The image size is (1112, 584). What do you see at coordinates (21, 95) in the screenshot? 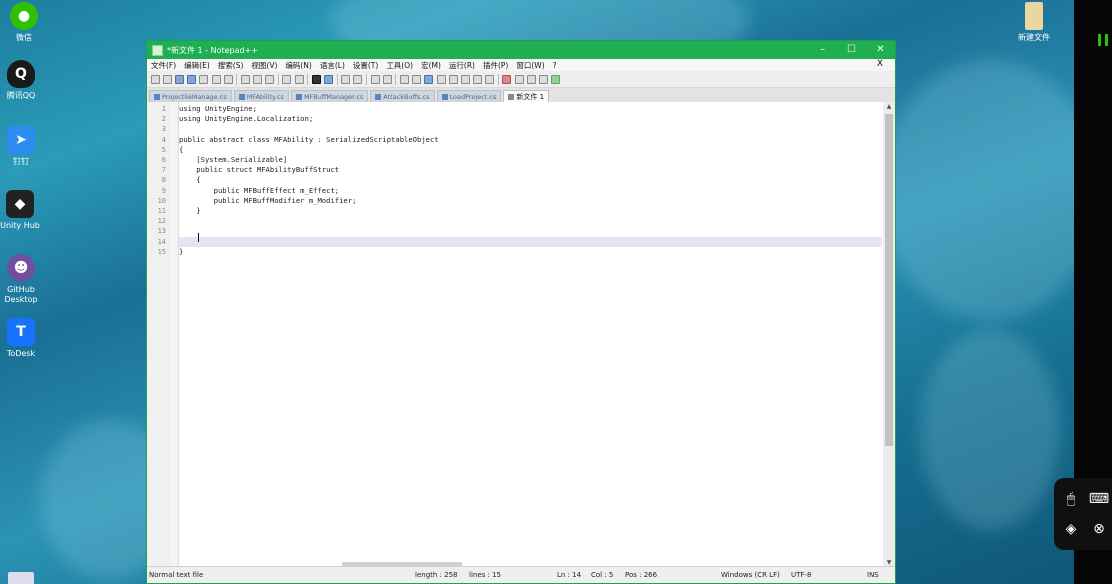
I see `desktop-icon-label: 腾讯QQ` at bounding box center [21, 95].